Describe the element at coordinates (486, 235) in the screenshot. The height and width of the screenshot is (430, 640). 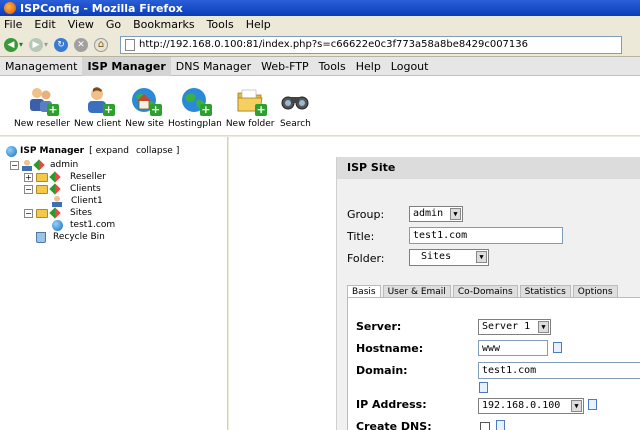
I see `title-input: test1.com` at that location.